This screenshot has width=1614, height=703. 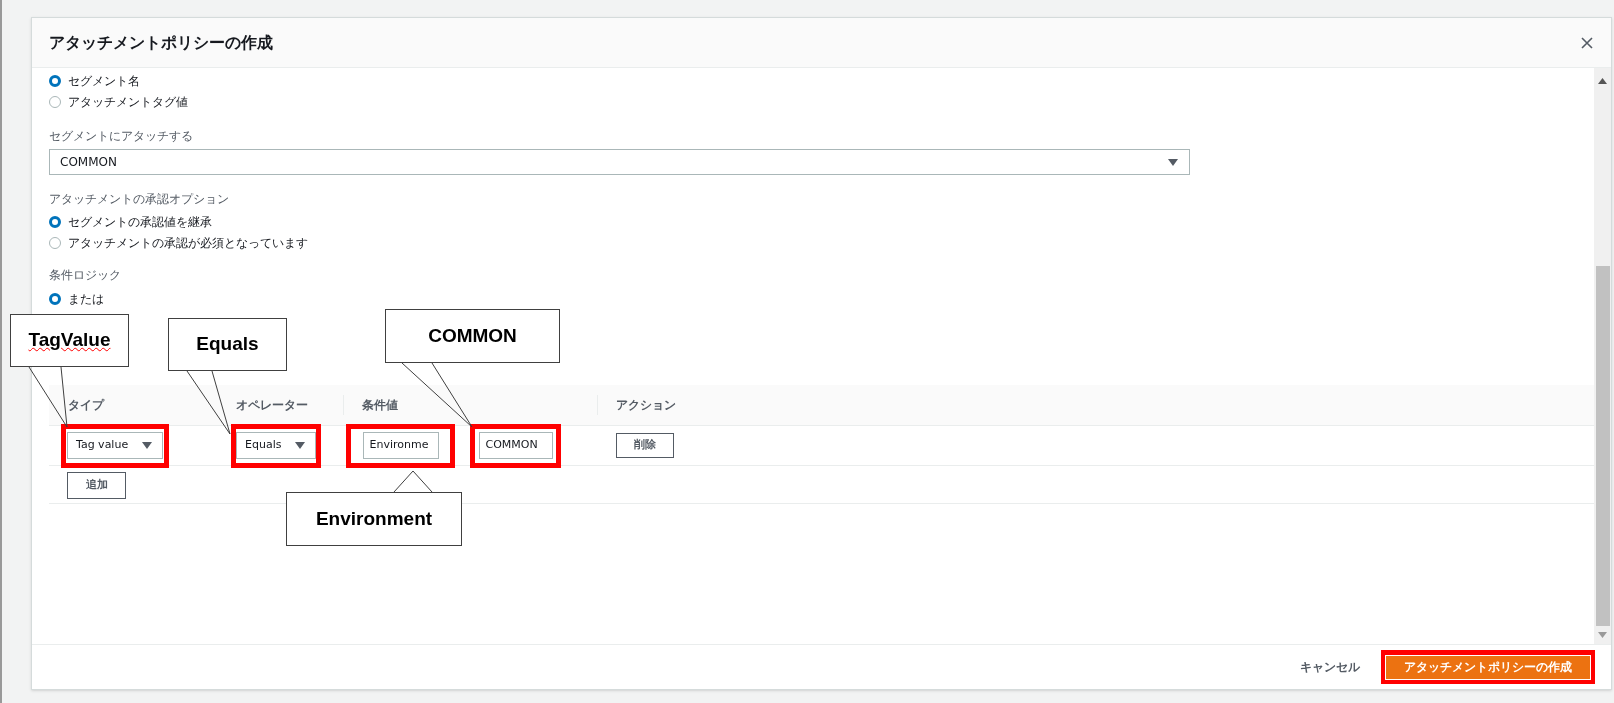 I want to click on column-header: タイプ, so click(x=86, y=405).